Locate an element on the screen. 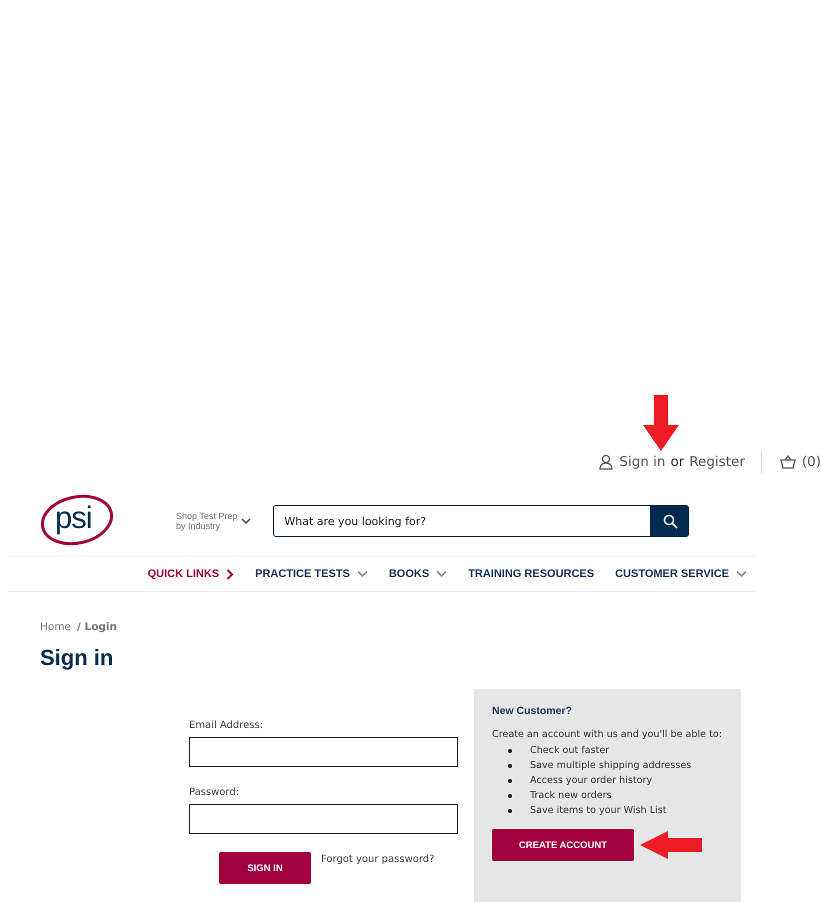 Image resolution: width=821 pixels, height=902 pixels. search-icon is located at coordinates (670, 521).